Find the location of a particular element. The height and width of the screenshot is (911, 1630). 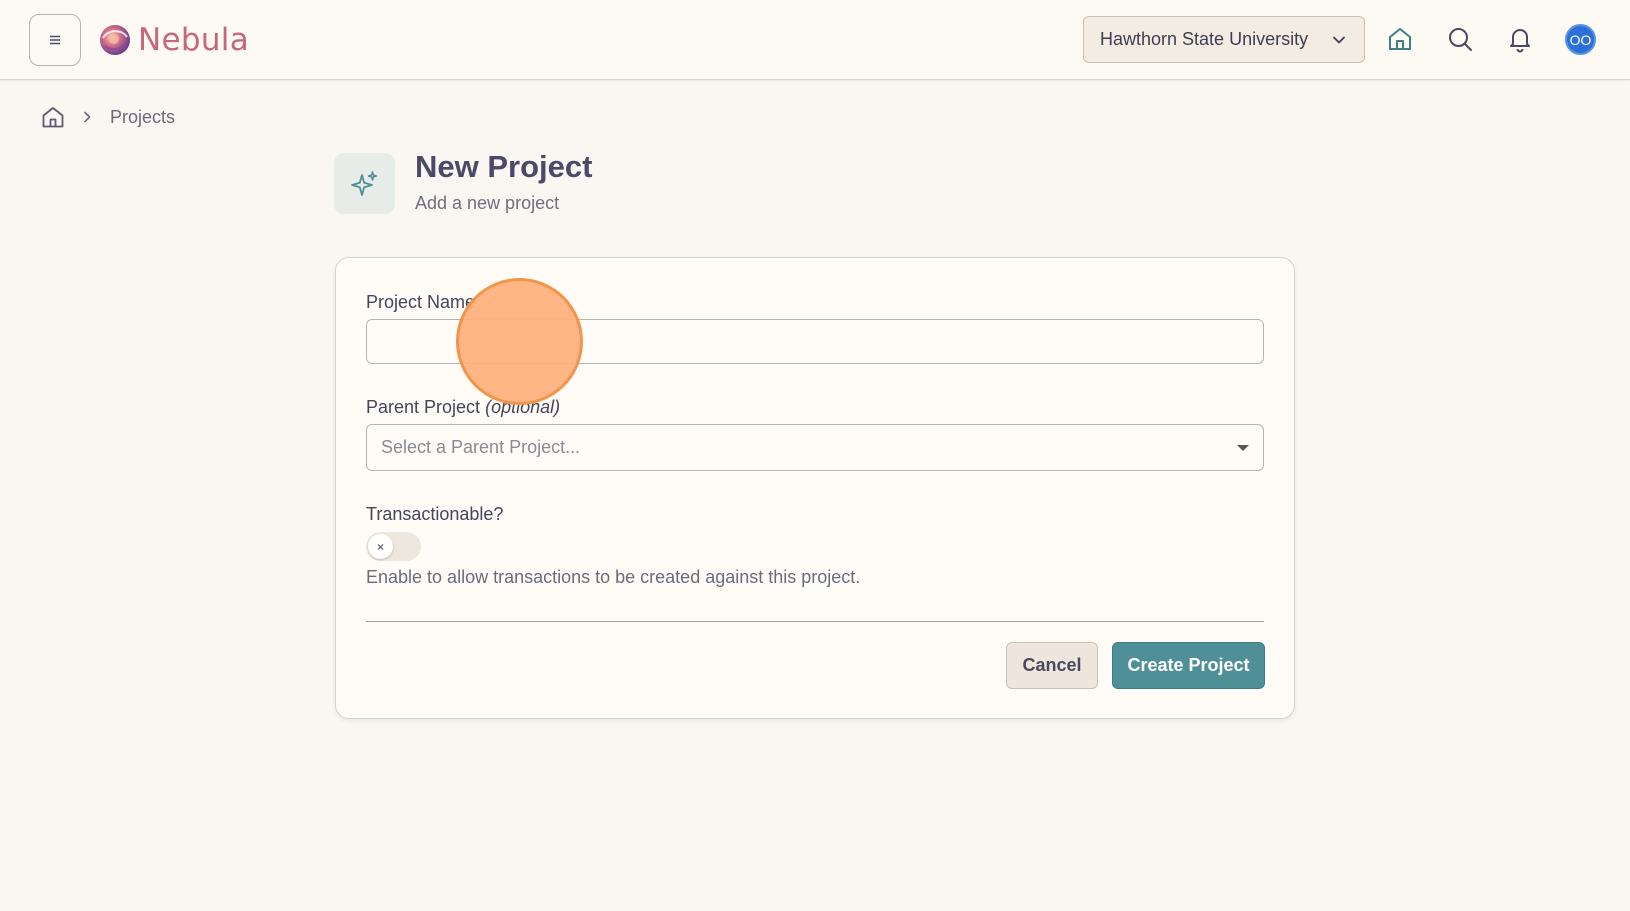

bell-icon is located at coordinates (1520, 41).